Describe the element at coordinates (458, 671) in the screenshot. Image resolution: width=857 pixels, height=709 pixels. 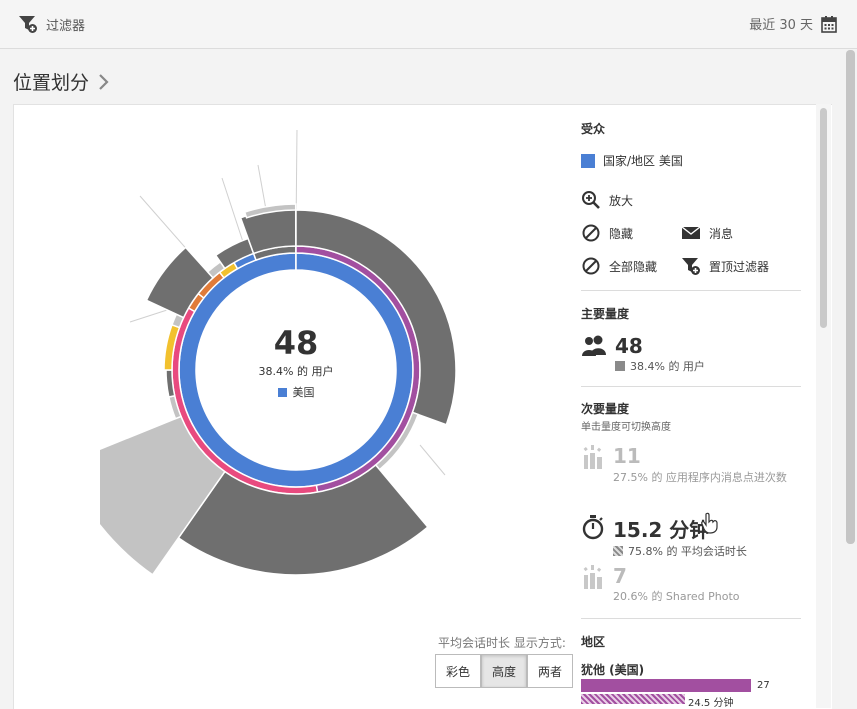
I see `display-mode-color-button: 彩色` at that location.